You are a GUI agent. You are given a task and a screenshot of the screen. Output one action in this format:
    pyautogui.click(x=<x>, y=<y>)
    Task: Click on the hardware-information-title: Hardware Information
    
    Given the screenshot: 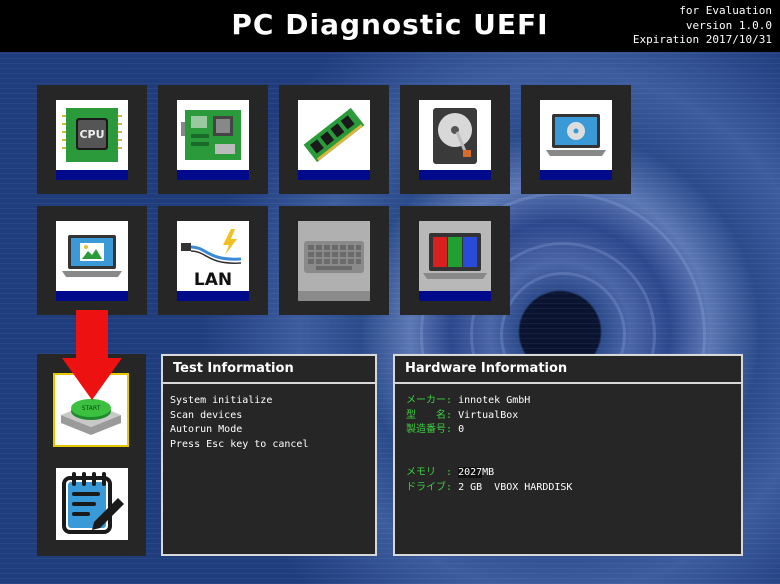 What is the action you would take?
    pyautogui.click(x=486, y=368)
    